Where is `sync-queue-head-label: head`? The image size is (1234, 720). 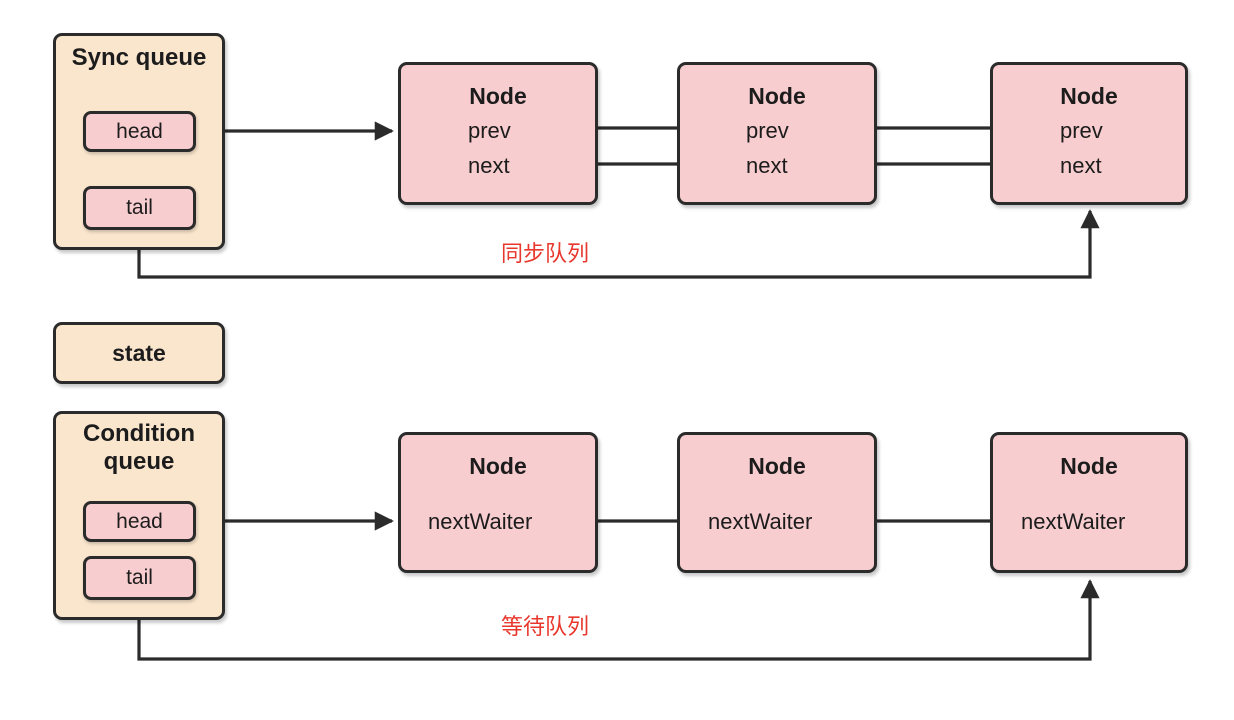
sync-queue-head-label: head is located at coordinates (139, 131).